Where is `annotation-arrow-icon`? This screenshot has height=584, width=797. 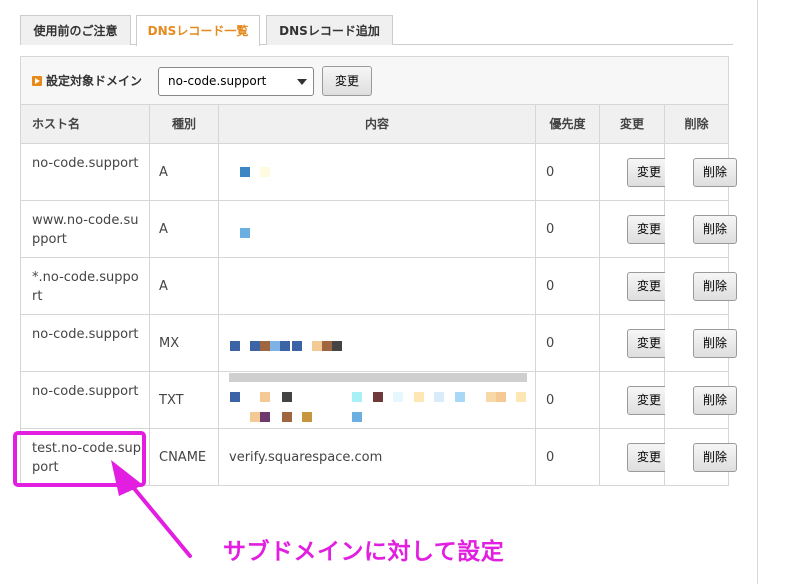 annotation-arrow-icon is located at coordinates (151, 509).